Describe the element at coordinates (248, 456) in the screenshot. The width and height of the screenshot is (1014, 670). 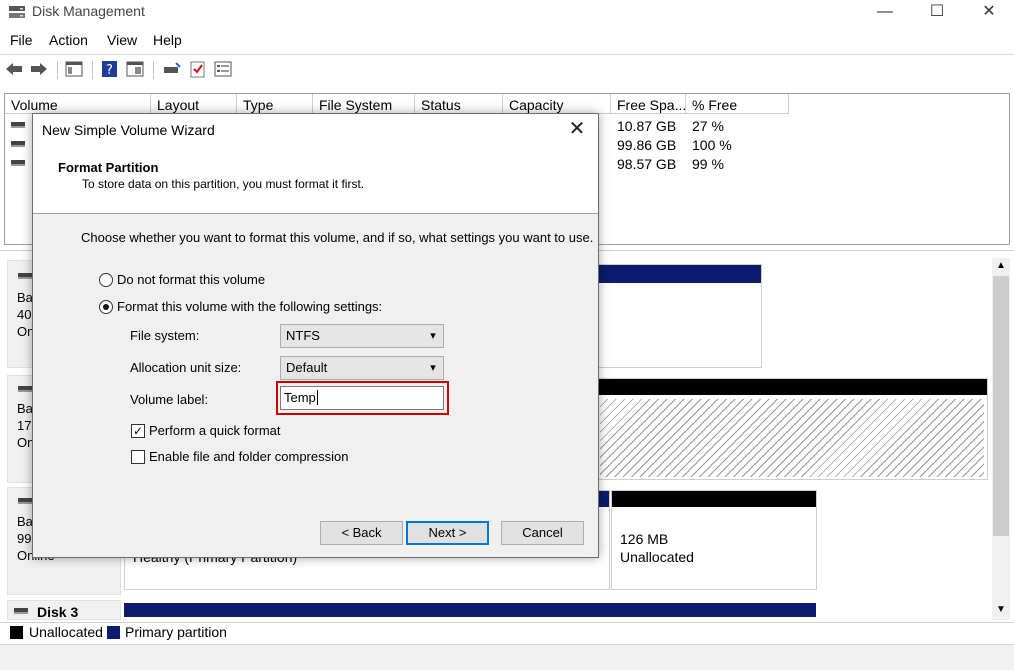
I see `compression-label: Enable file and folder compression` at that location.